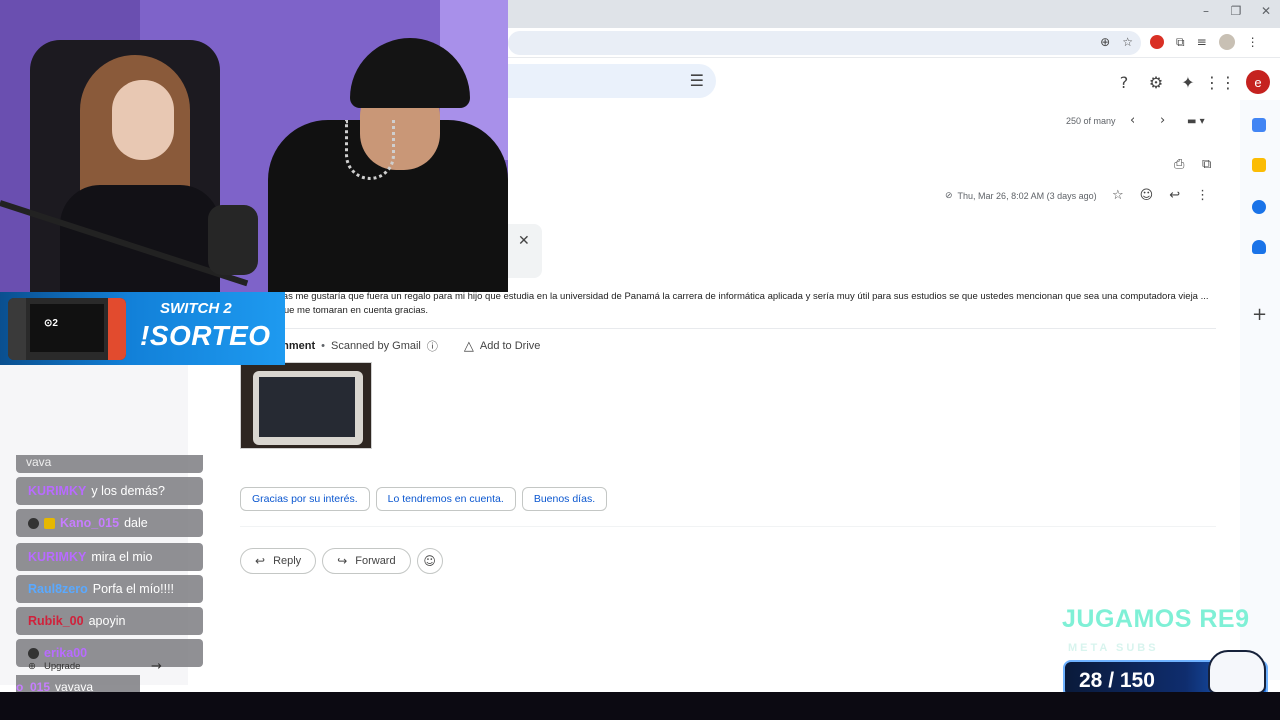 This screenshot has width=1280, height=720. What do you see at coordinates (233, 240) in the screenshot?
I see `microphone` at bounding box center [233, 240].